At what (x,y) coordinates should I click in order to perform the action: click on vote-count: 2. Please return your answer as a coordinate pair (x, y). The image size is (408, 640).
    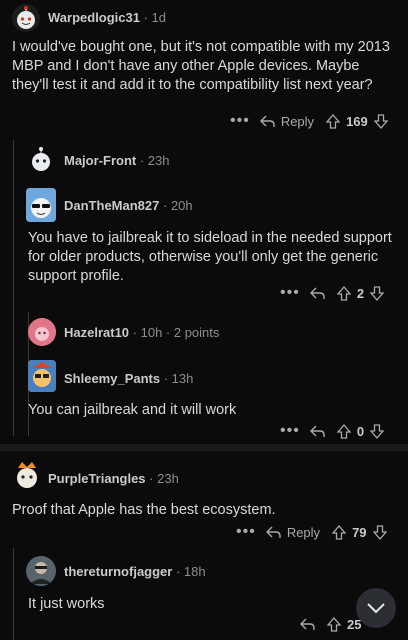
    Looking at the image, I should click on (360, 293).